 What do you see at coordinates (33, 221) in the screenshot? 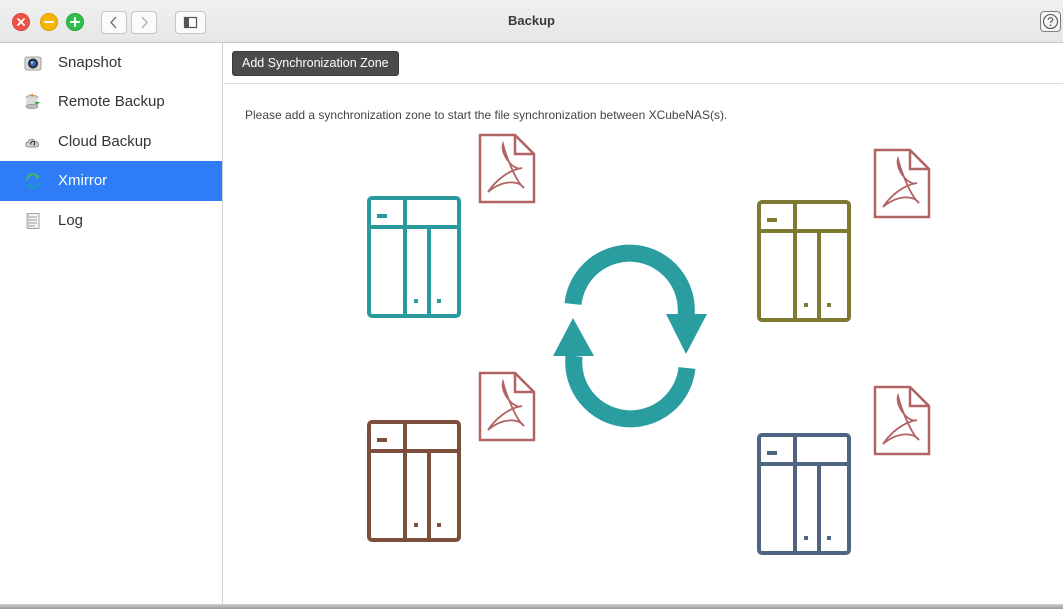
I see `document-list-icon` at bounding box center [33, 221].